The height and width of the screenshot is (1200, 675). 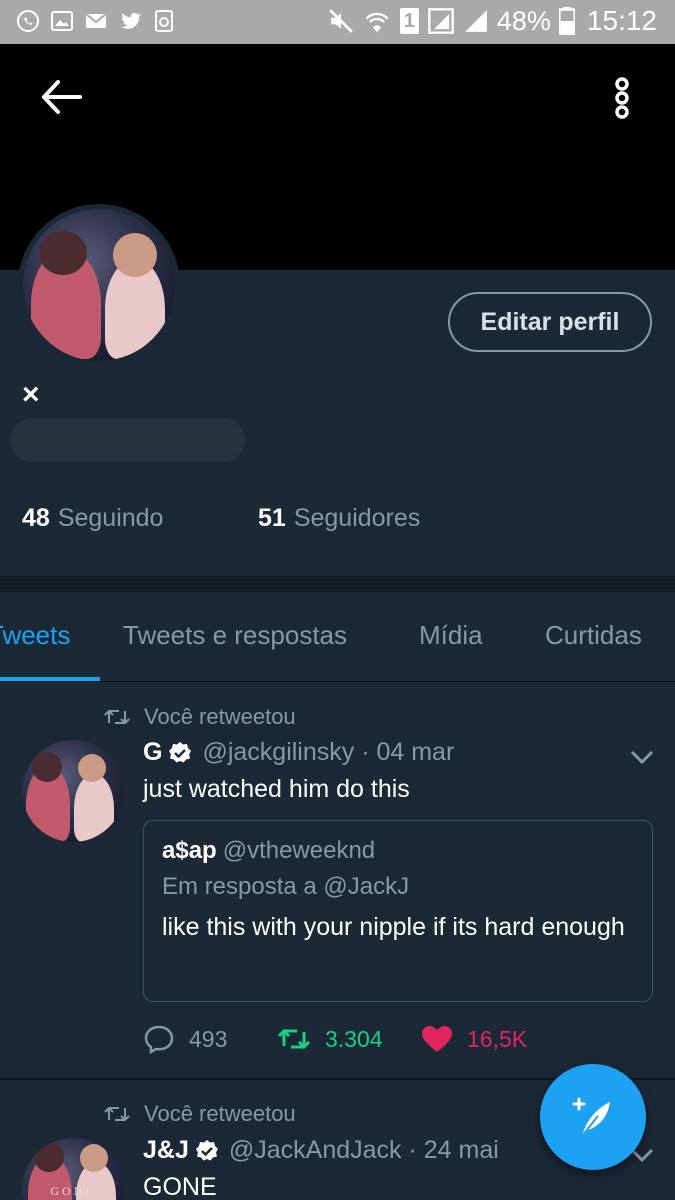 I want to click on quoted-handle: @vtheweeknd, so click(x=299, y=850).